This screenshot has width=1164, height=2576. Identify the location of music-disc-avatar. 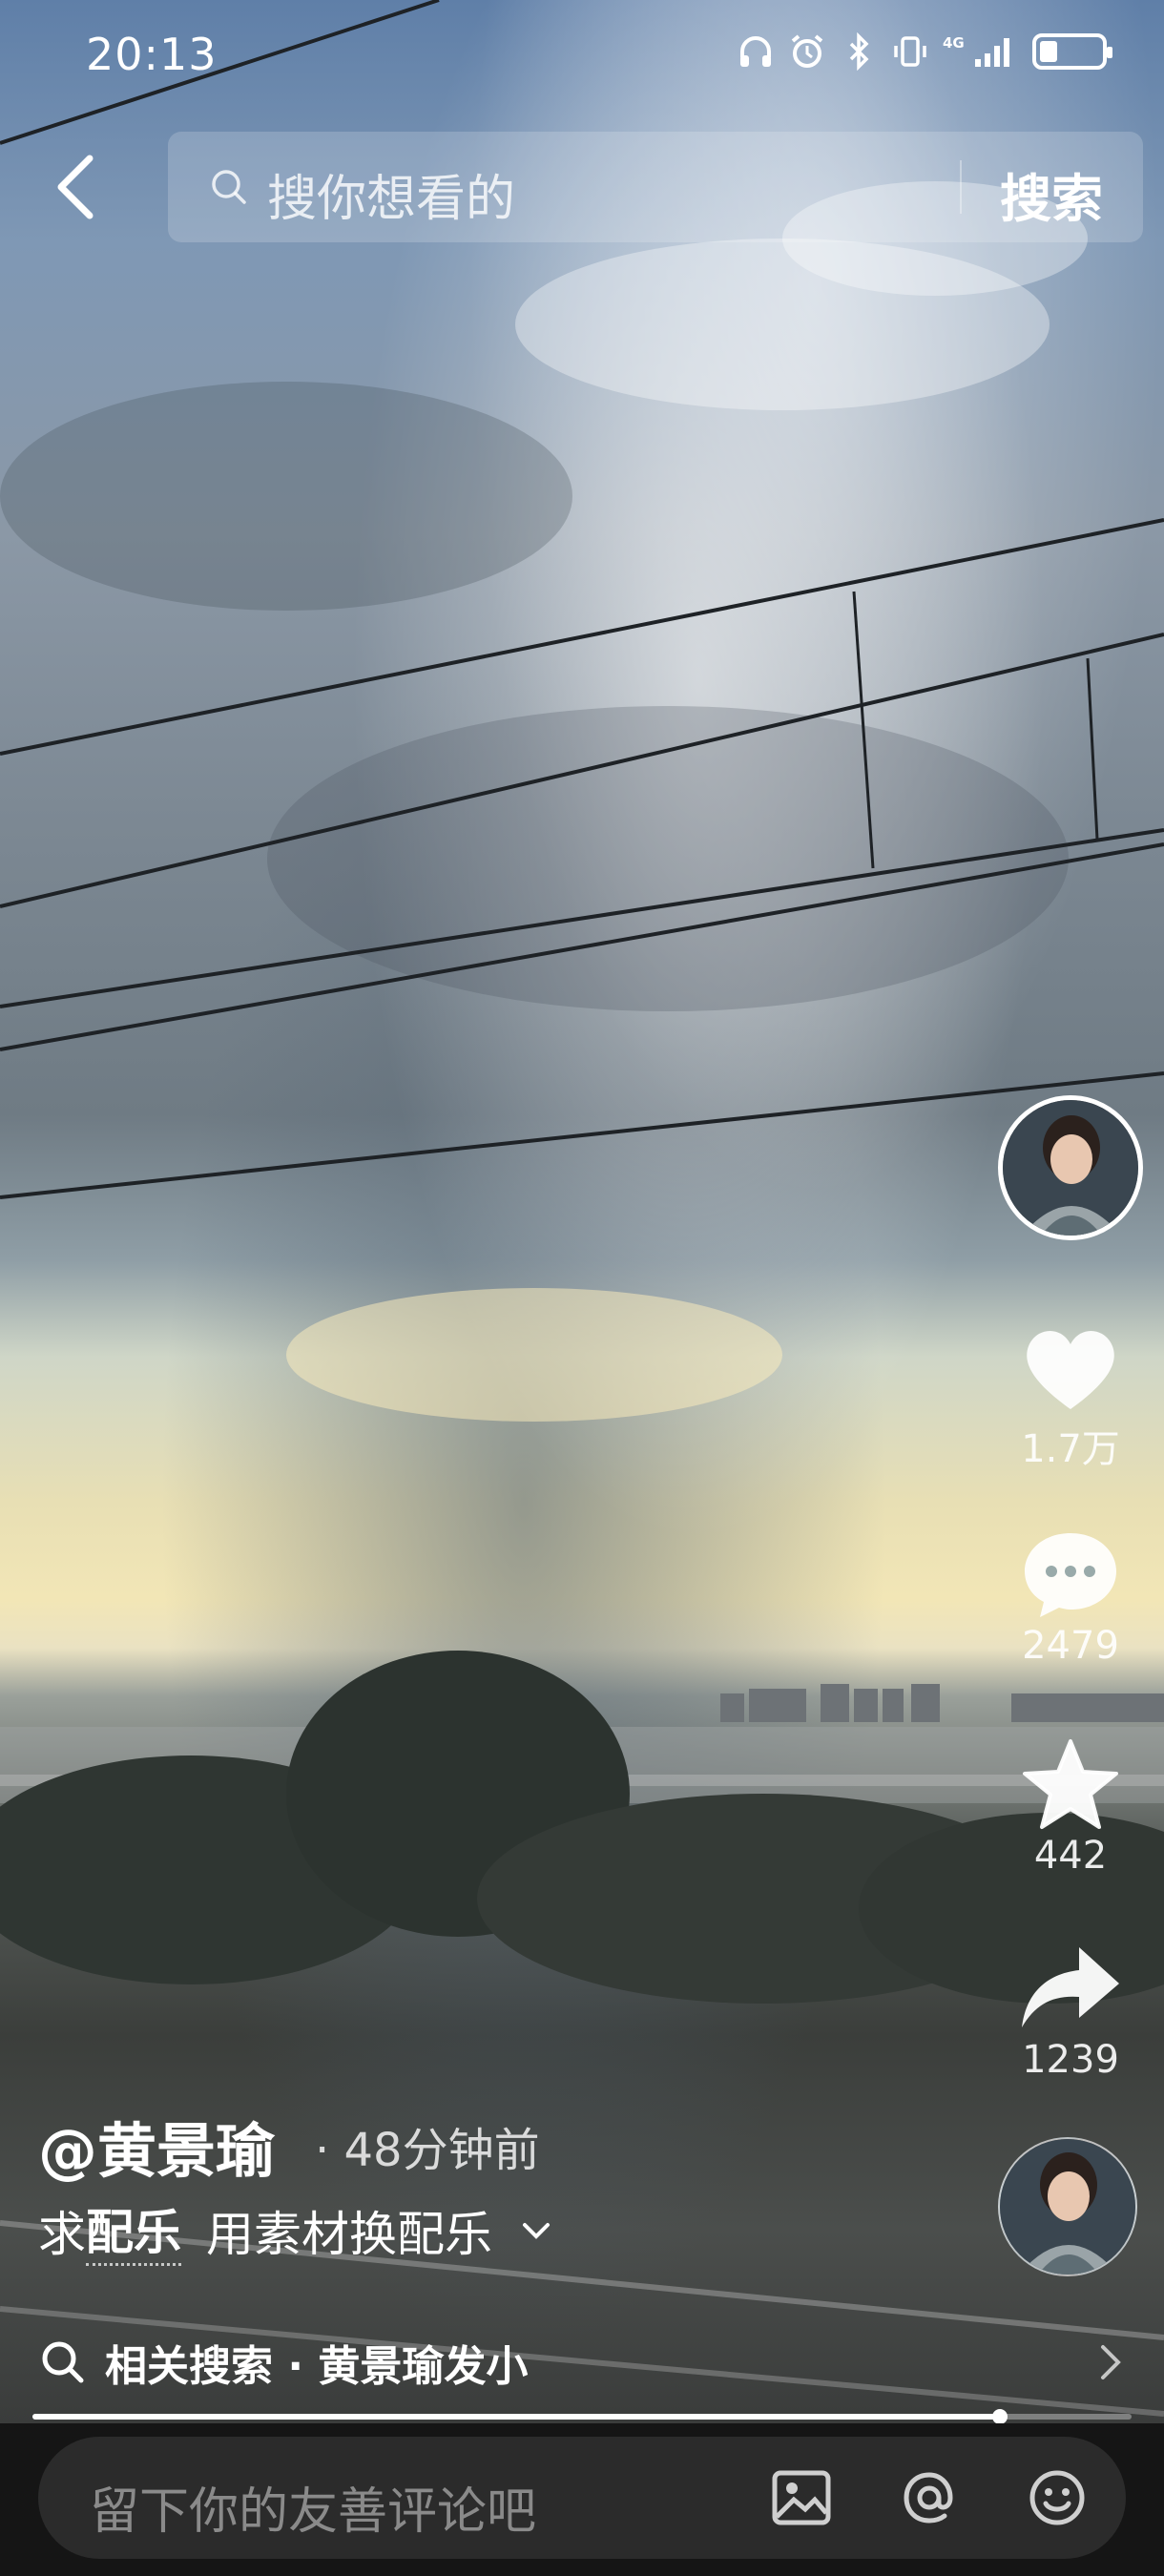
(1067, 2206).